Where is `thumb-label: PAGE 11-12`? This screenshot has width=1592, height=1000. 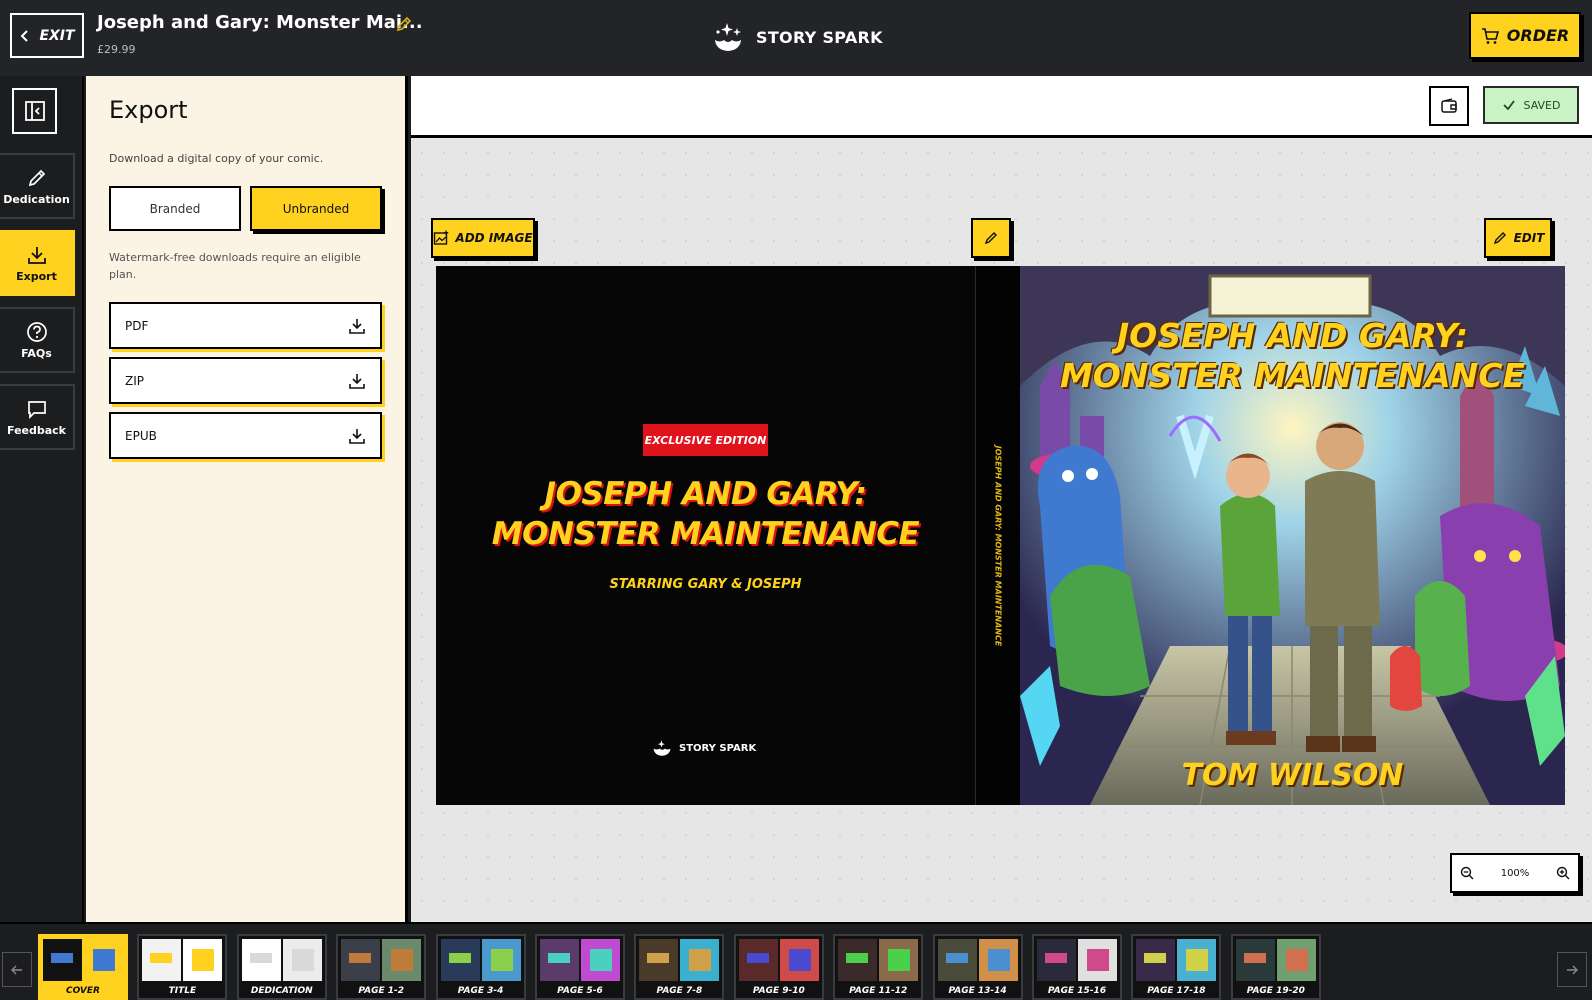 thumb-label: PAGE 11-12 is located at coordinates (878, 991).